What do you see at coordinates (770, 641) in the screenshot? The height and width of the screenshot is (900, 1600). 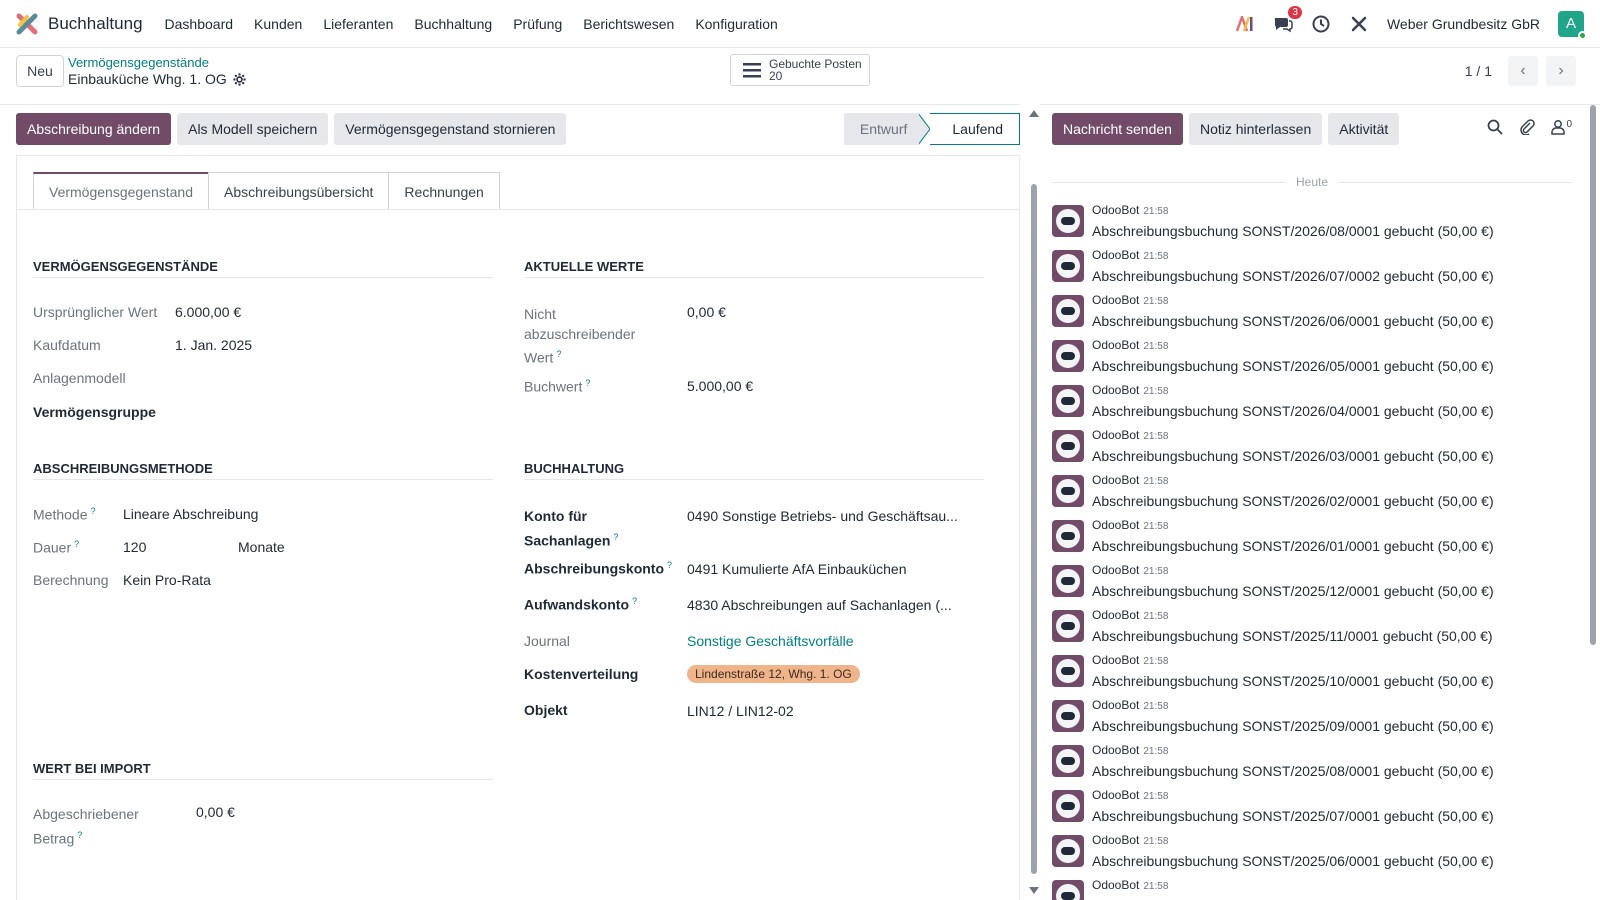 I see `journal-link: Sonstige Geschäftsvorfälle` at bounding box center [770, 641].